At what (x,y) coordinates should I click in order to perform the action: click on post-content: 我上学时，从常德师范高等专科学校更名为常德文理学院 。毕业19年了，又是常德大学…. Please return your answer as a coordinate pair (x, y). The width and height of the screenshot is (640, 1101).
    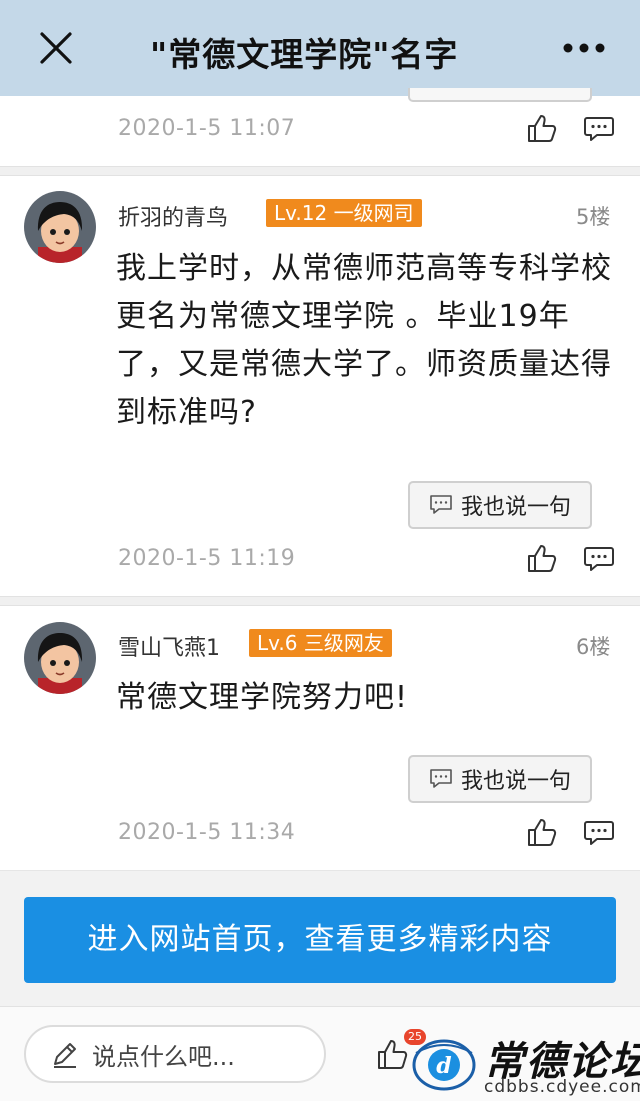
    Looking at the image, I should click on (364, 340).